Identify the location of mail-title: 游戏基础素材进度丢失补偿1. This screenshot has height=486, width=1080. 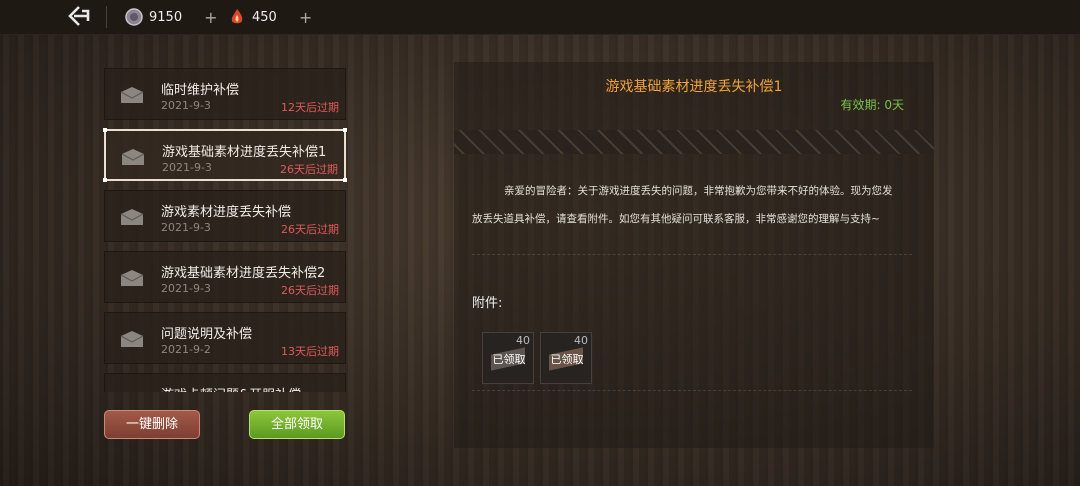
(244, 152).